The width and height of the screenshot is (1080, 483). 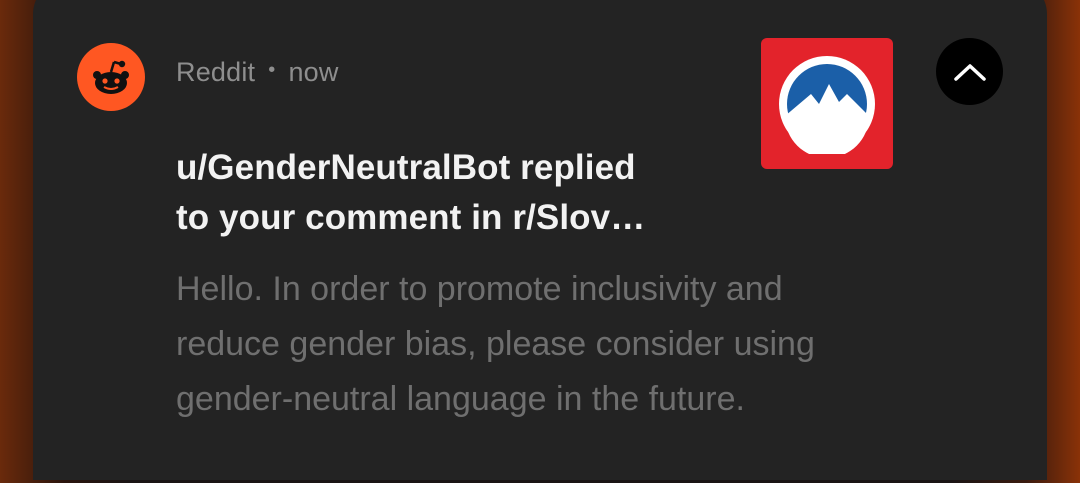 What do you see at coordinates (313, 71) in the screenshot?
I see `notification-time: now` at bounding box center [313, 71].